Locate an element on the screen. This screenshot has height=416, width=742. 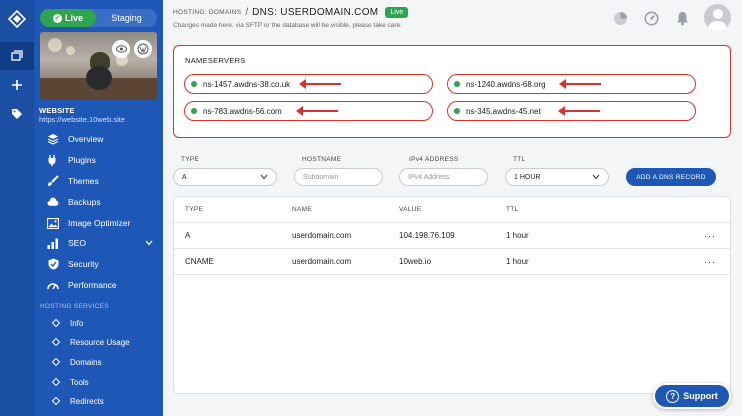
breadcrumb-hosting-domains: HOSTING: DOMAINS is located at coordinates (207, 12).